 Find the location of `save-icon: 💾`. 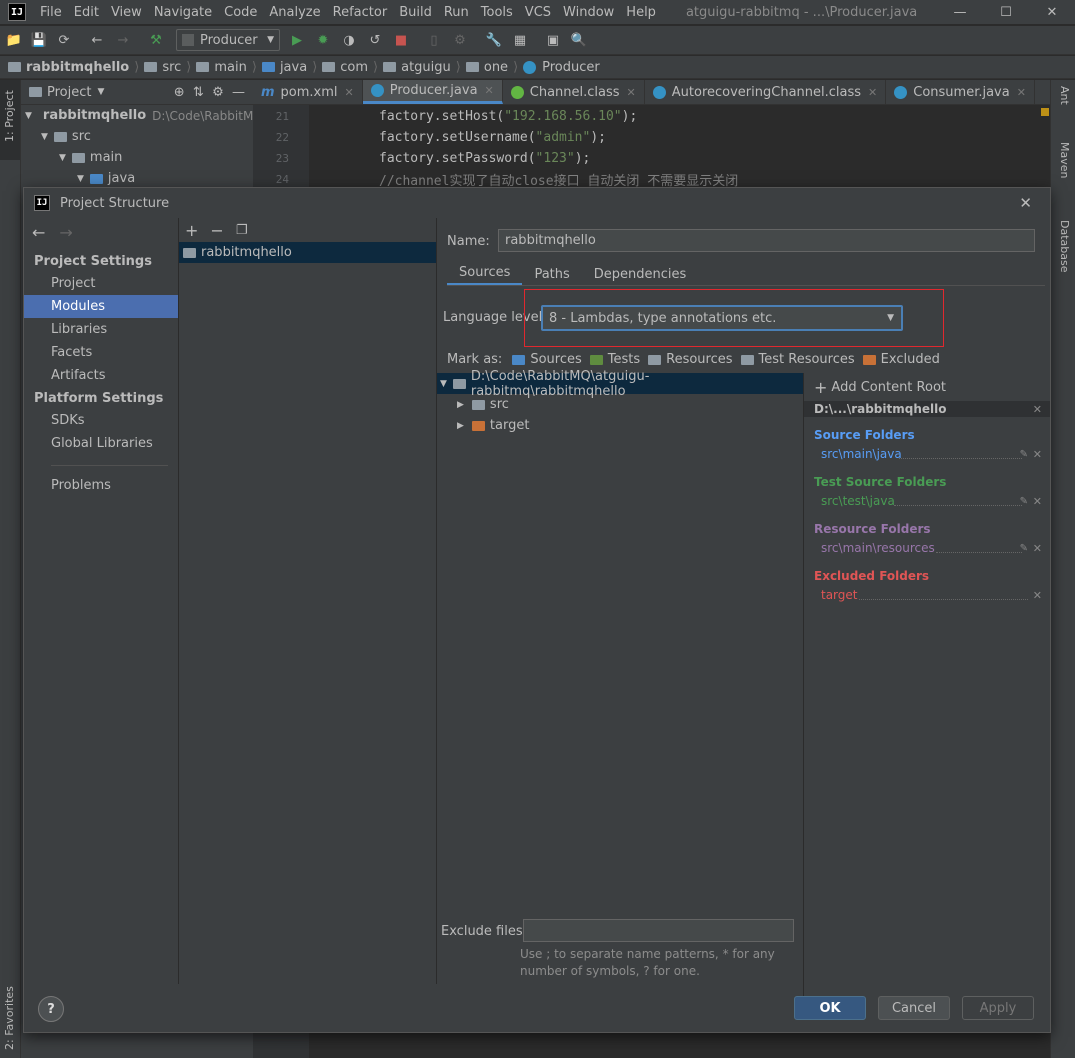

save-icon: 💾 is located at coordinates (39, 40).